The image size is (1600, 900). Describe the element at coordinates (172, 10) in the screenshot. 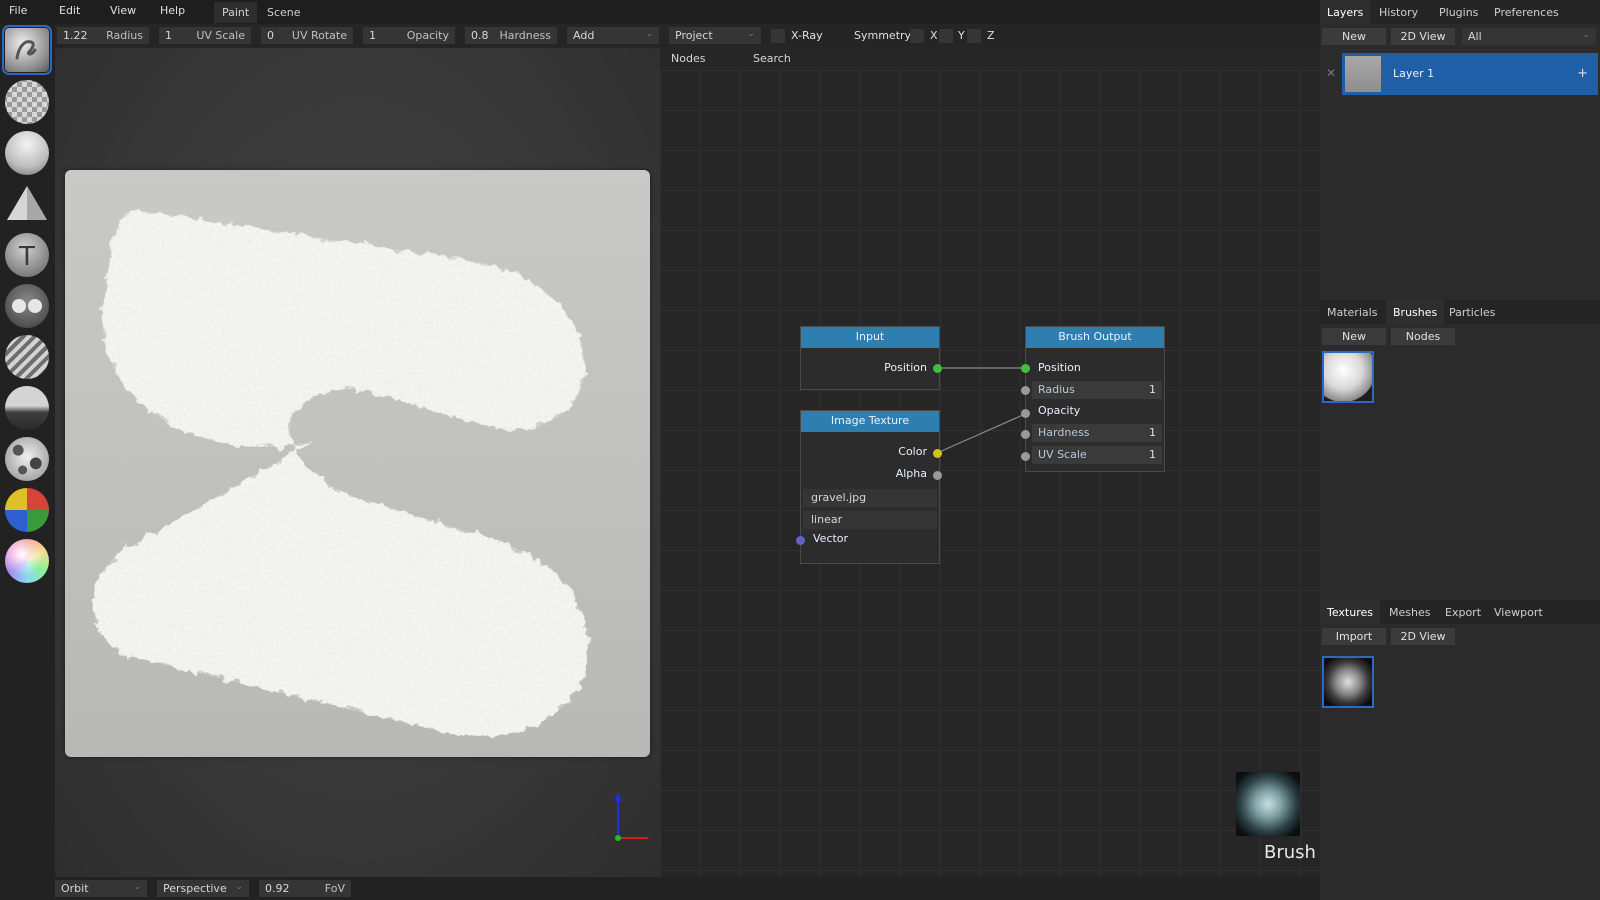

I see `menu-help: Help` at that location.